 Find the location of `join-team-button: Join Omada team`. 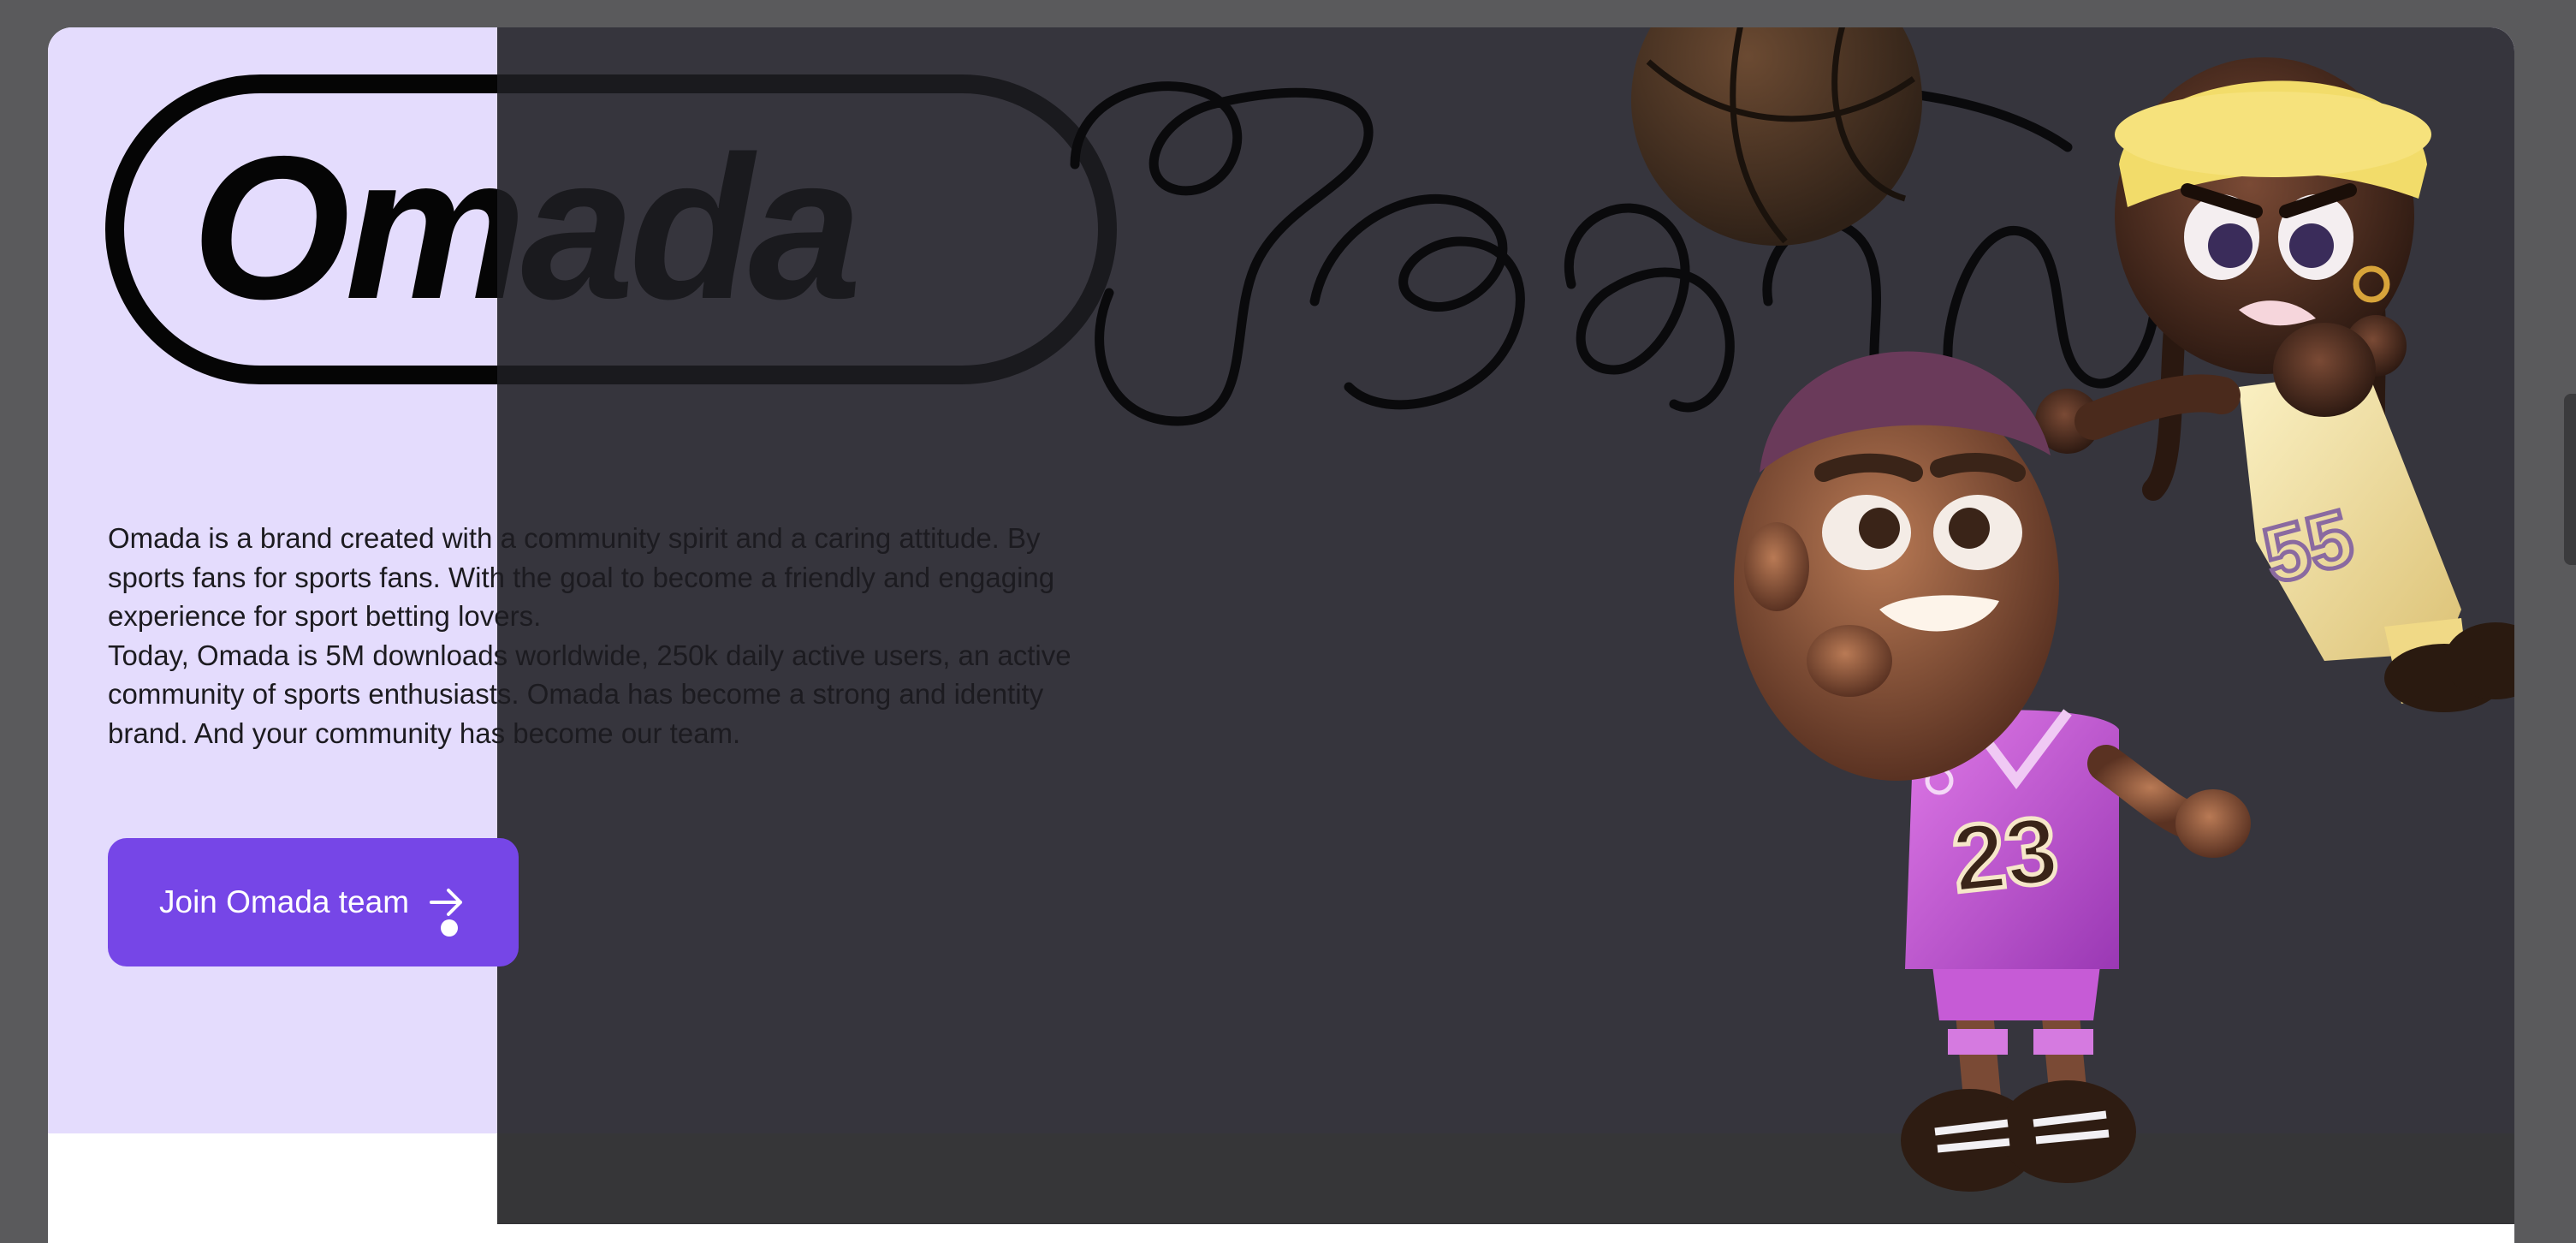

join-team-button: Join Omada team is located at coordinates (313, 902).